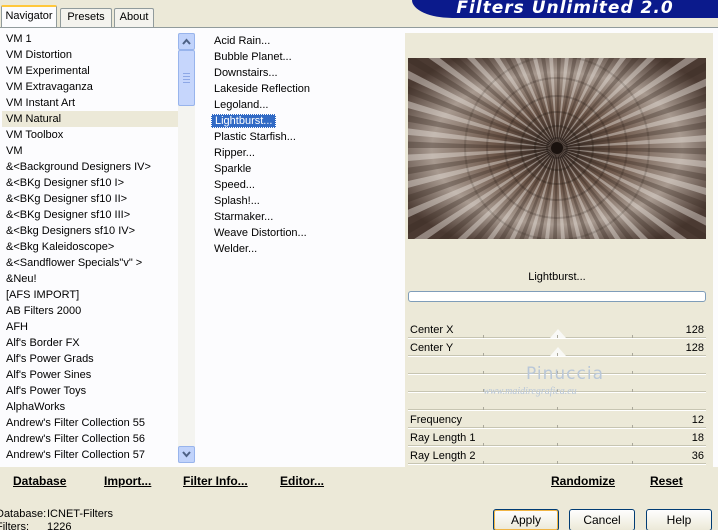 The height and width of the screenshot is (530, 718). Describe the element at coordinates (90, 295) in the screenshot. I see `category-item: [AFS IMPORT]` at that location.